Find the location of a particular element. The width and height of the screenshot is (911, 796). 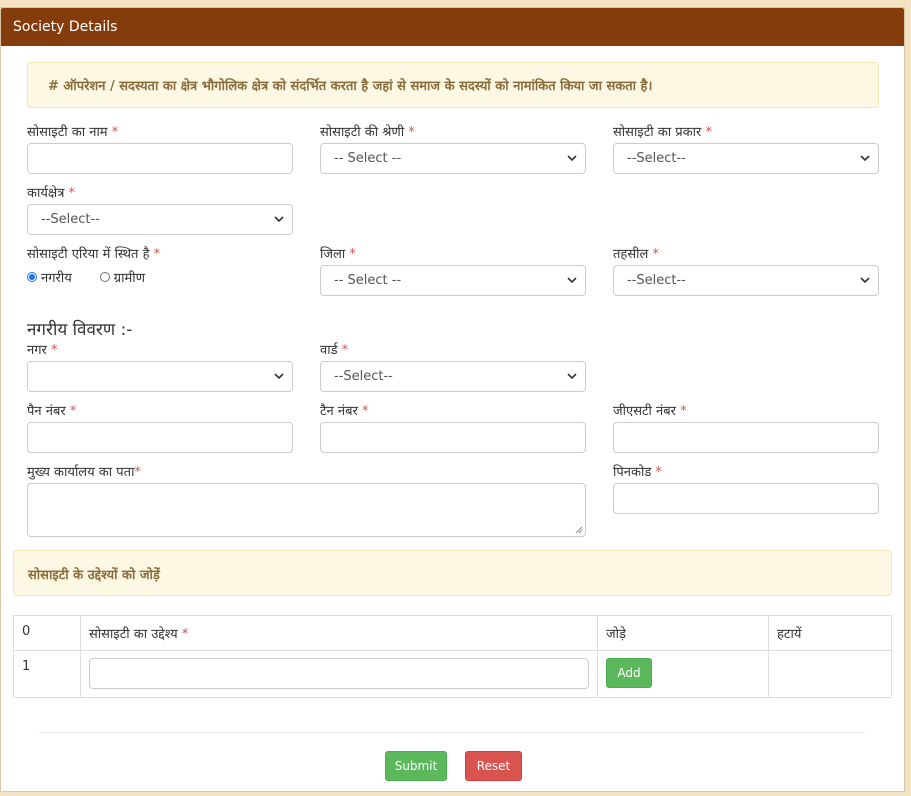

pincode-input is located at coordinates (746, 498).